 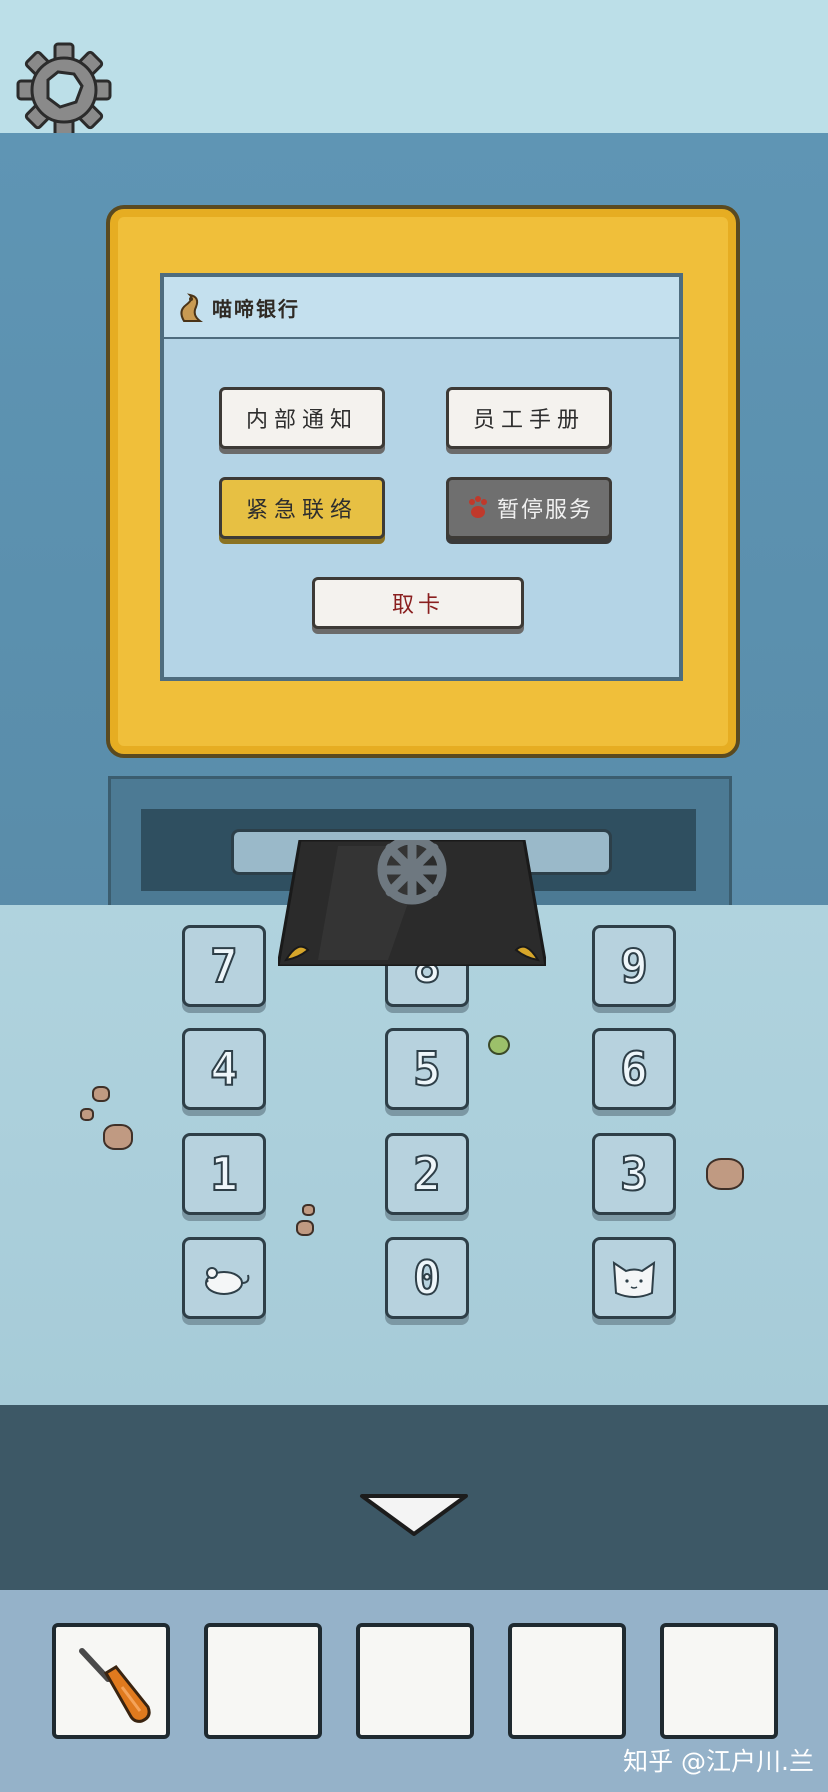 What do you see at coordinates (64, 90) in the screenshot?
I see `settings-gear-icon` at bounding box center [64, 90].